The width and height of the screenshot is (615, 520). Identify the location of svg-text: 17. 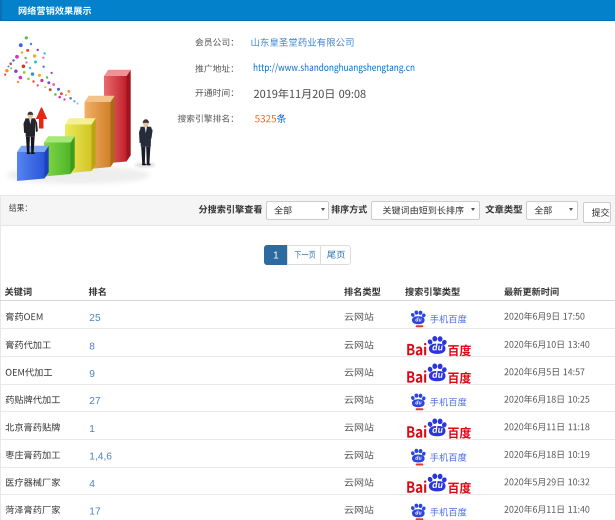
(95, 511).